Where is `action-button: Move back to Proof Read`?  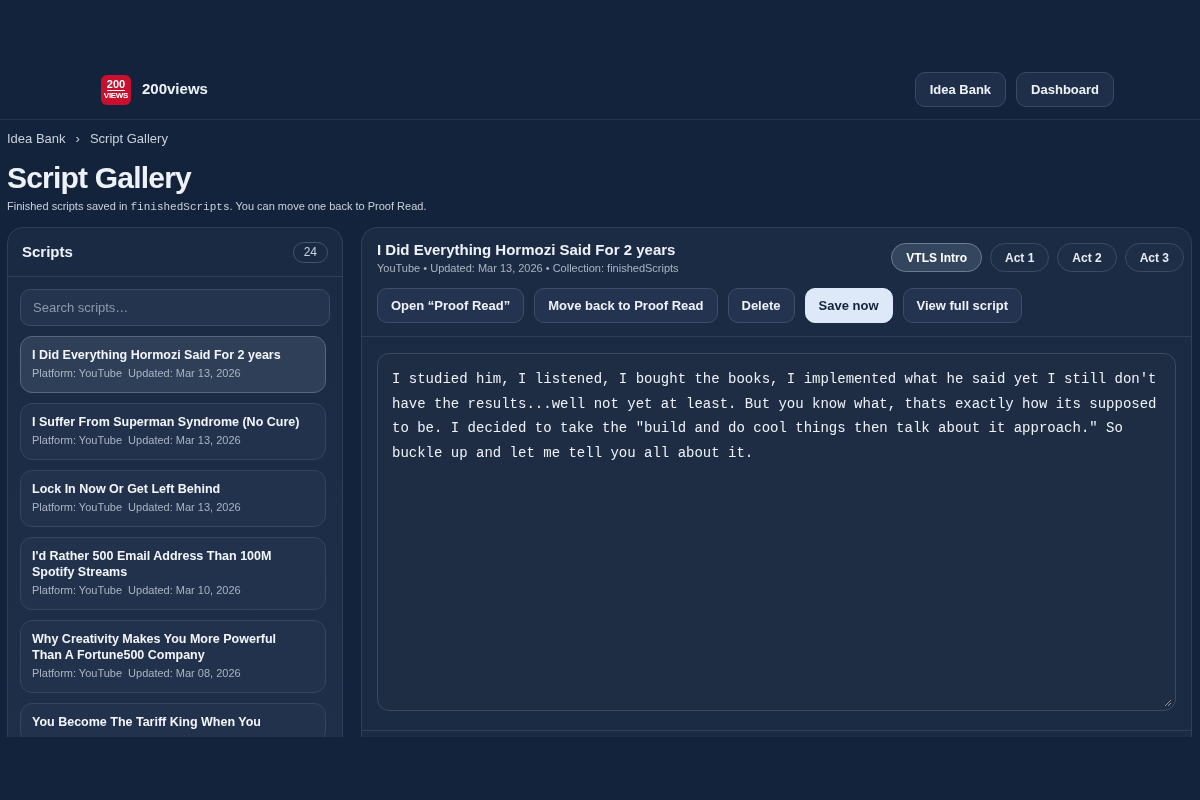
action-button: Move back to Proof Read is located at coordinates (626, 305).